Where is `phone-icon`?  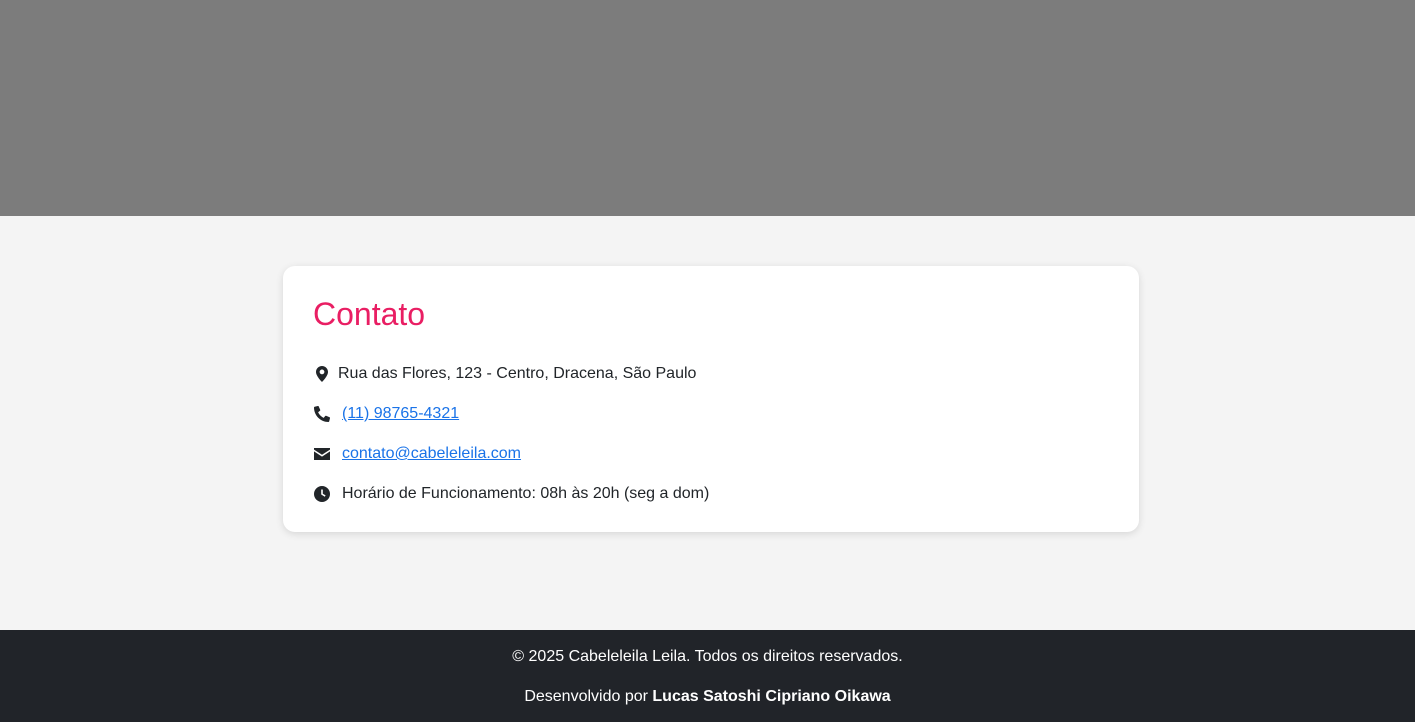 phone-icon is located at coordinates (322, 414).